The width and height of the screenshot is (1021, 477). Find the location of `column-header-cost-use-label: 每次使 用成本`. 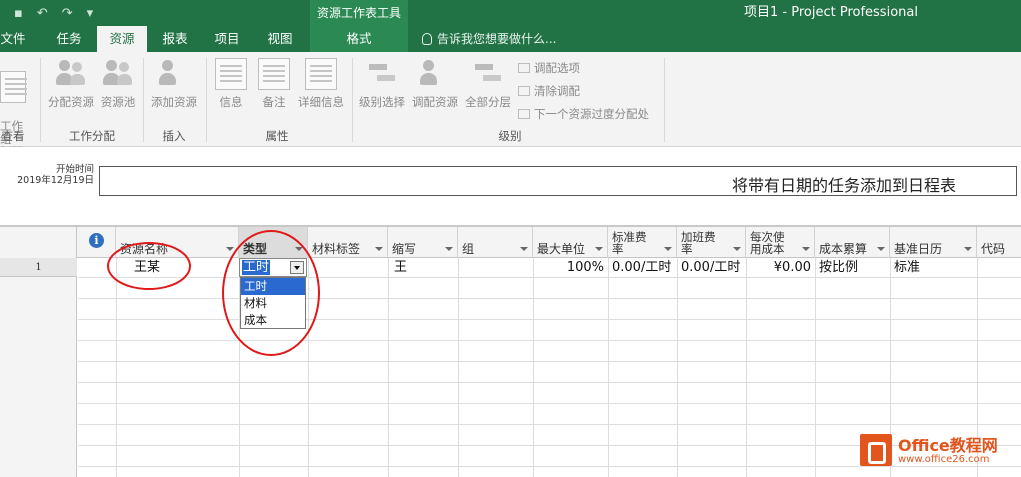

column-header-cost-use-label: 每次使 用成本 is located at coordinates (767, 243).